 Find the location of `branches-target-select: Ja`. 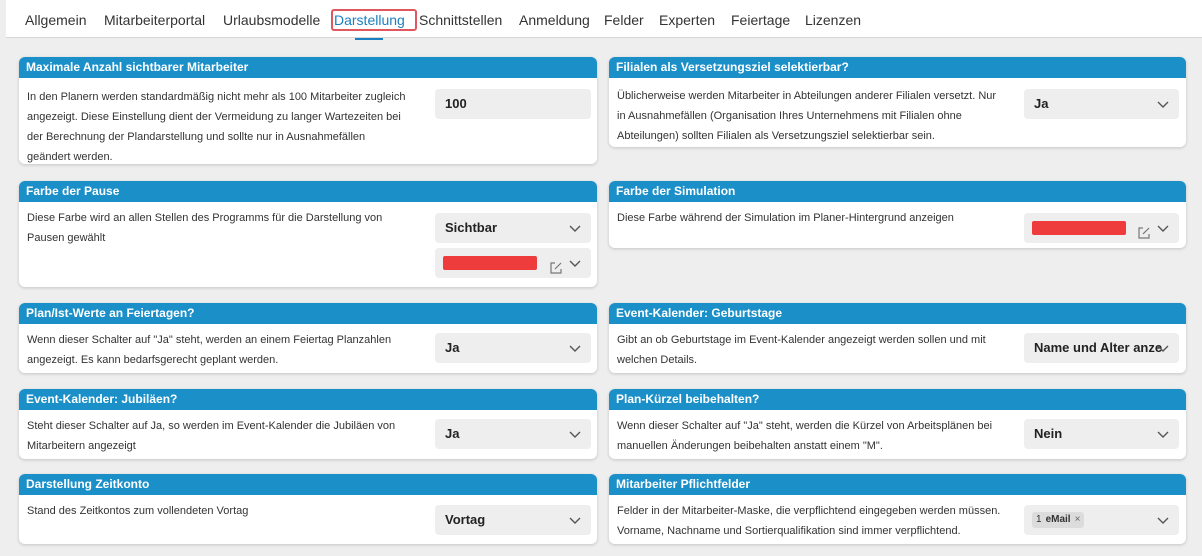

branches-target-select: Ja is located at coordinates (1101, 104).